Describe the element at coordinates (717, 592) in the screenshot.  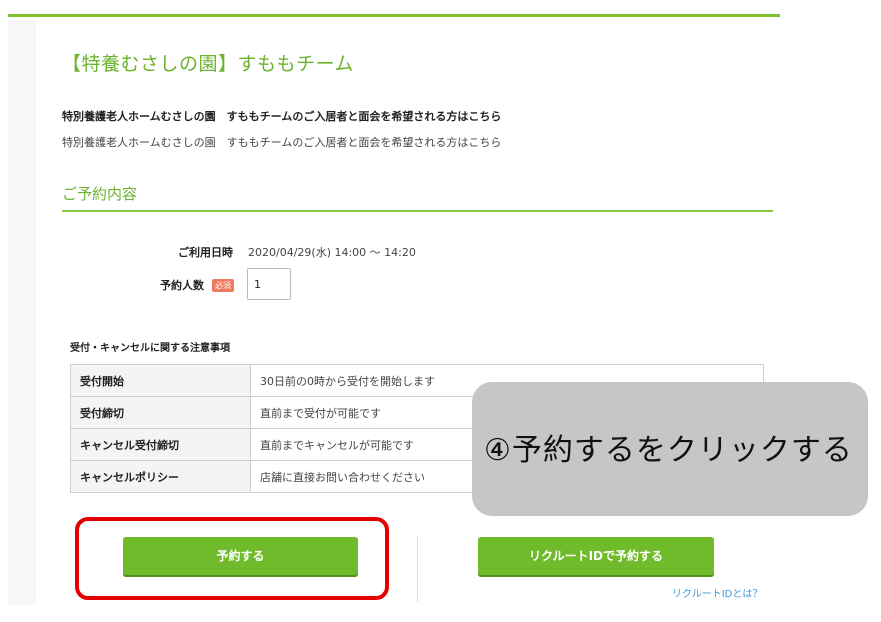
I see `recruit-id-info-link: リクルートIDとは？` at that location.